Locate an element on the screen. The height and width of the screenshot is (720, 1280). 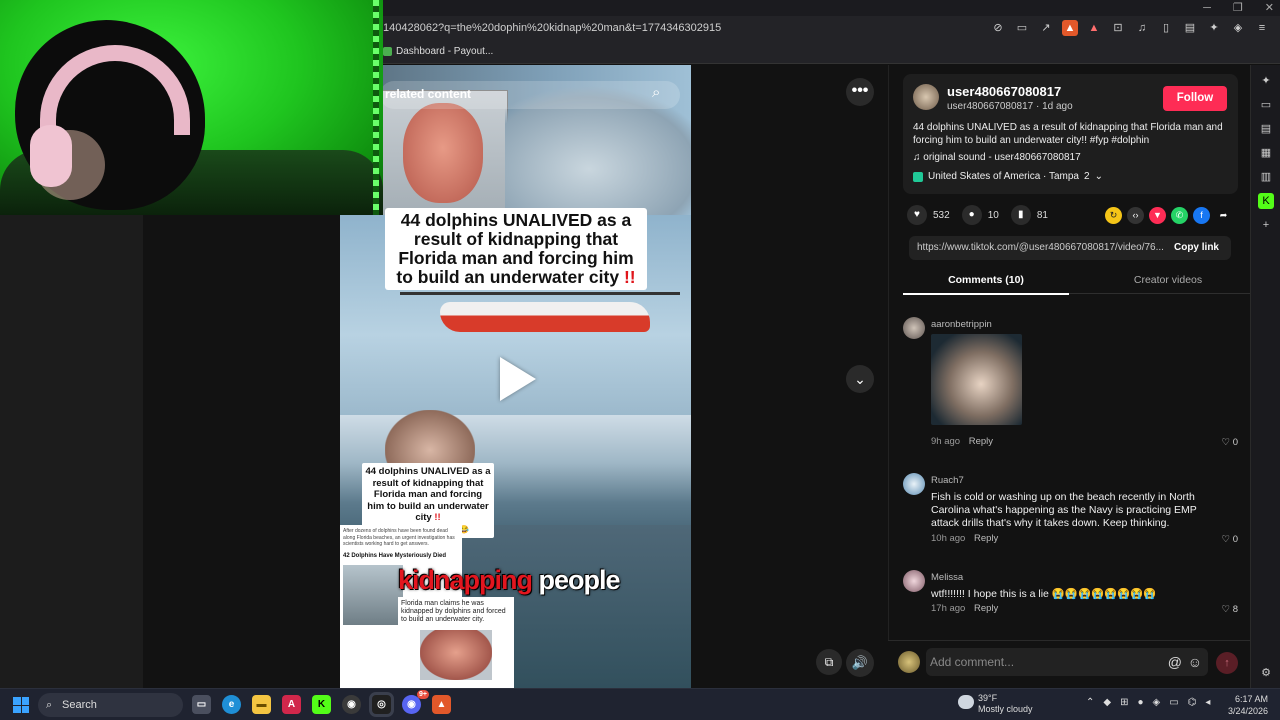
news2-mugshot is located at coordinates (456, 655).